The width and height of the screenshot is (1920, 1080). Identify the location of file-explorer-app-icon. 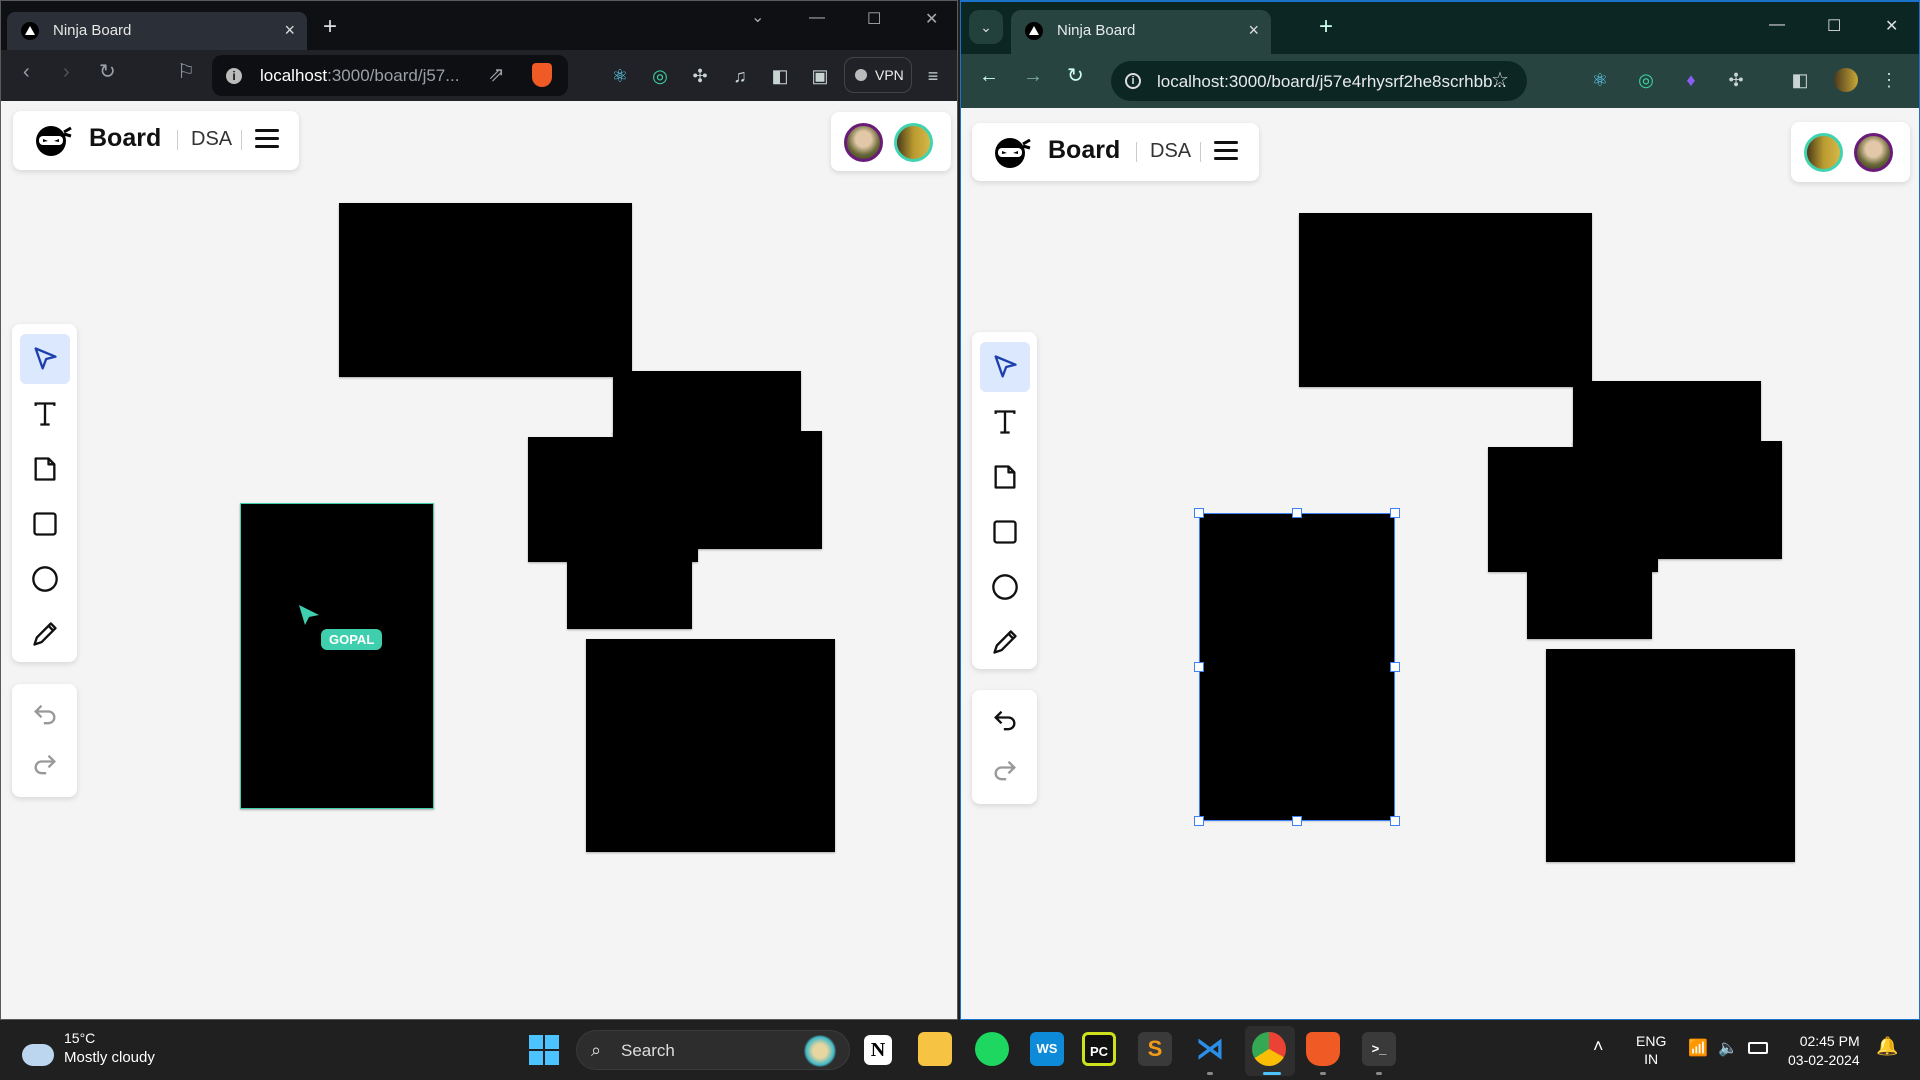
(935, 1049).